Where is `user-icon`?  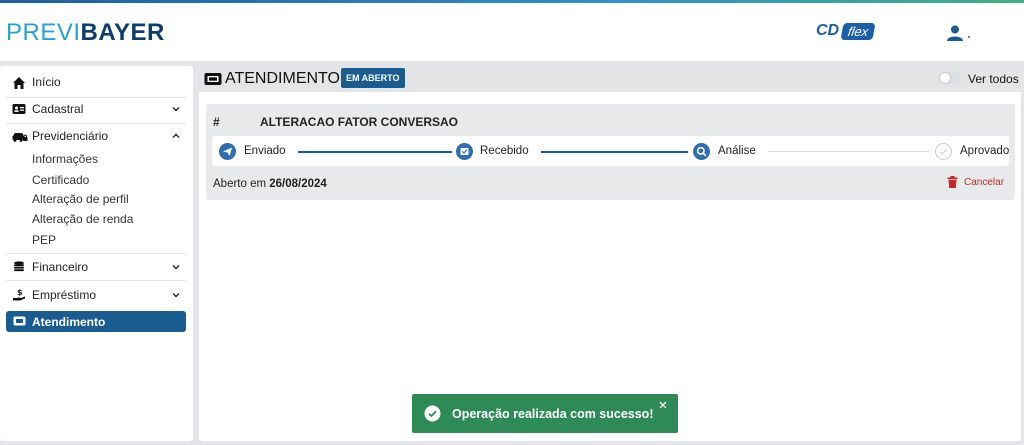
user-icon is located at coordinates (955, 33).